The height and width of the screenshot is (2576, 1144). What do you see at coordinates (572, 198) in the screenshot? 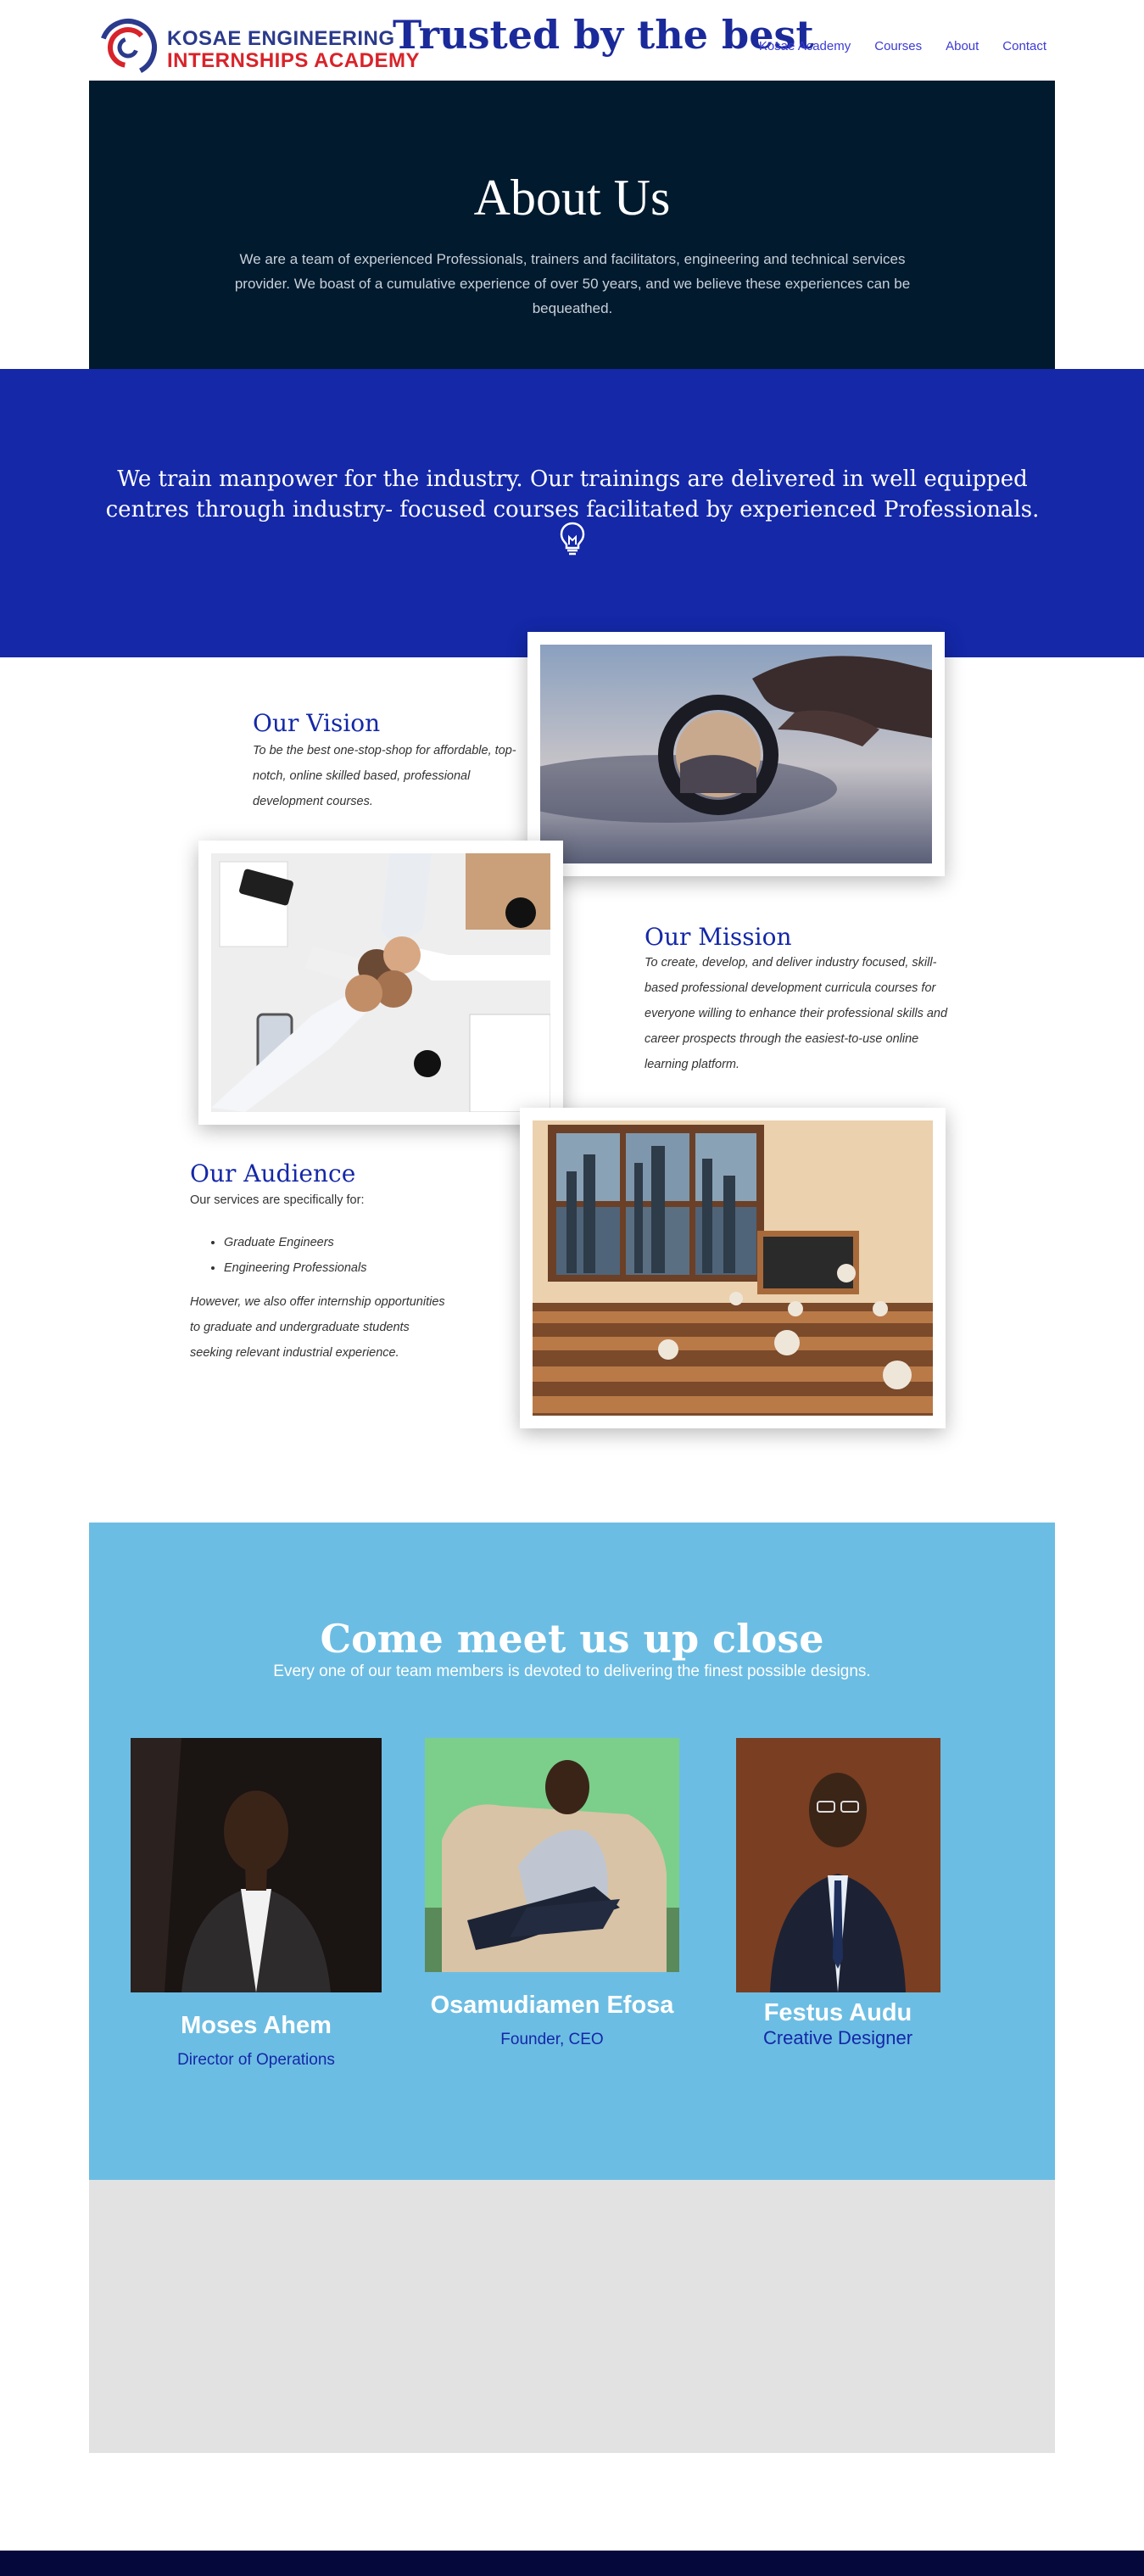
I see `about-title: About Us` at bounding box center [572, 198].